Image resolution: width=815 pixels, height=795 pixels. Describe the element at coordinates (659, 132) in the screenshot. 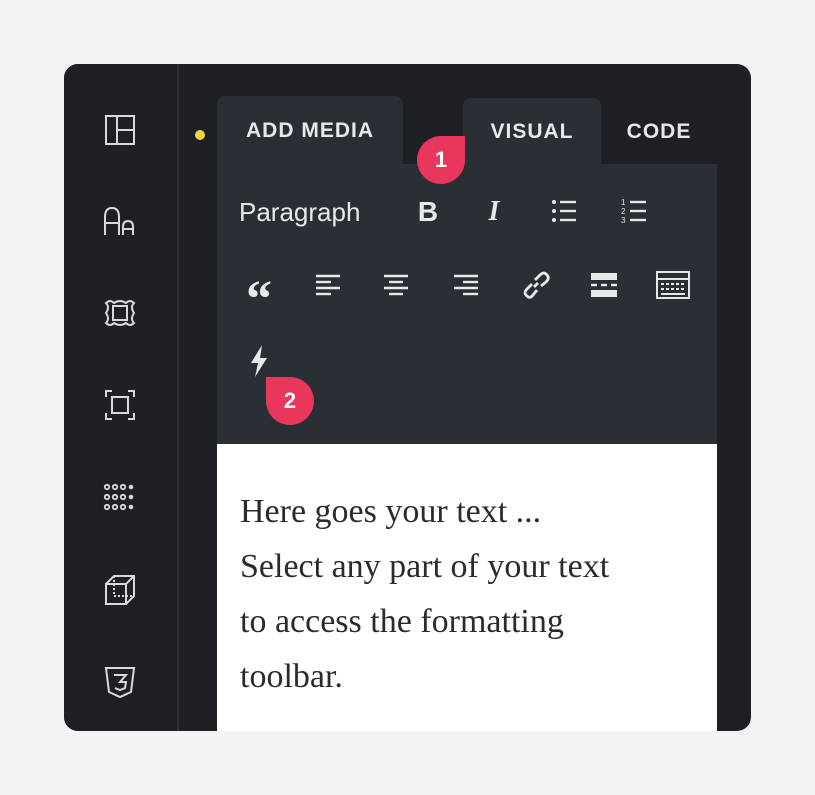

I see `tab-code: CODE` at that location.